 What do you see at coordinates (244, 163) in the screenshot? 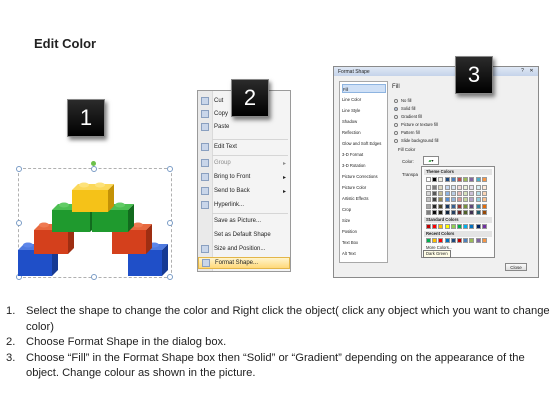
I see `menu-item-group: Group ▸` at bounding box center [244, 163].